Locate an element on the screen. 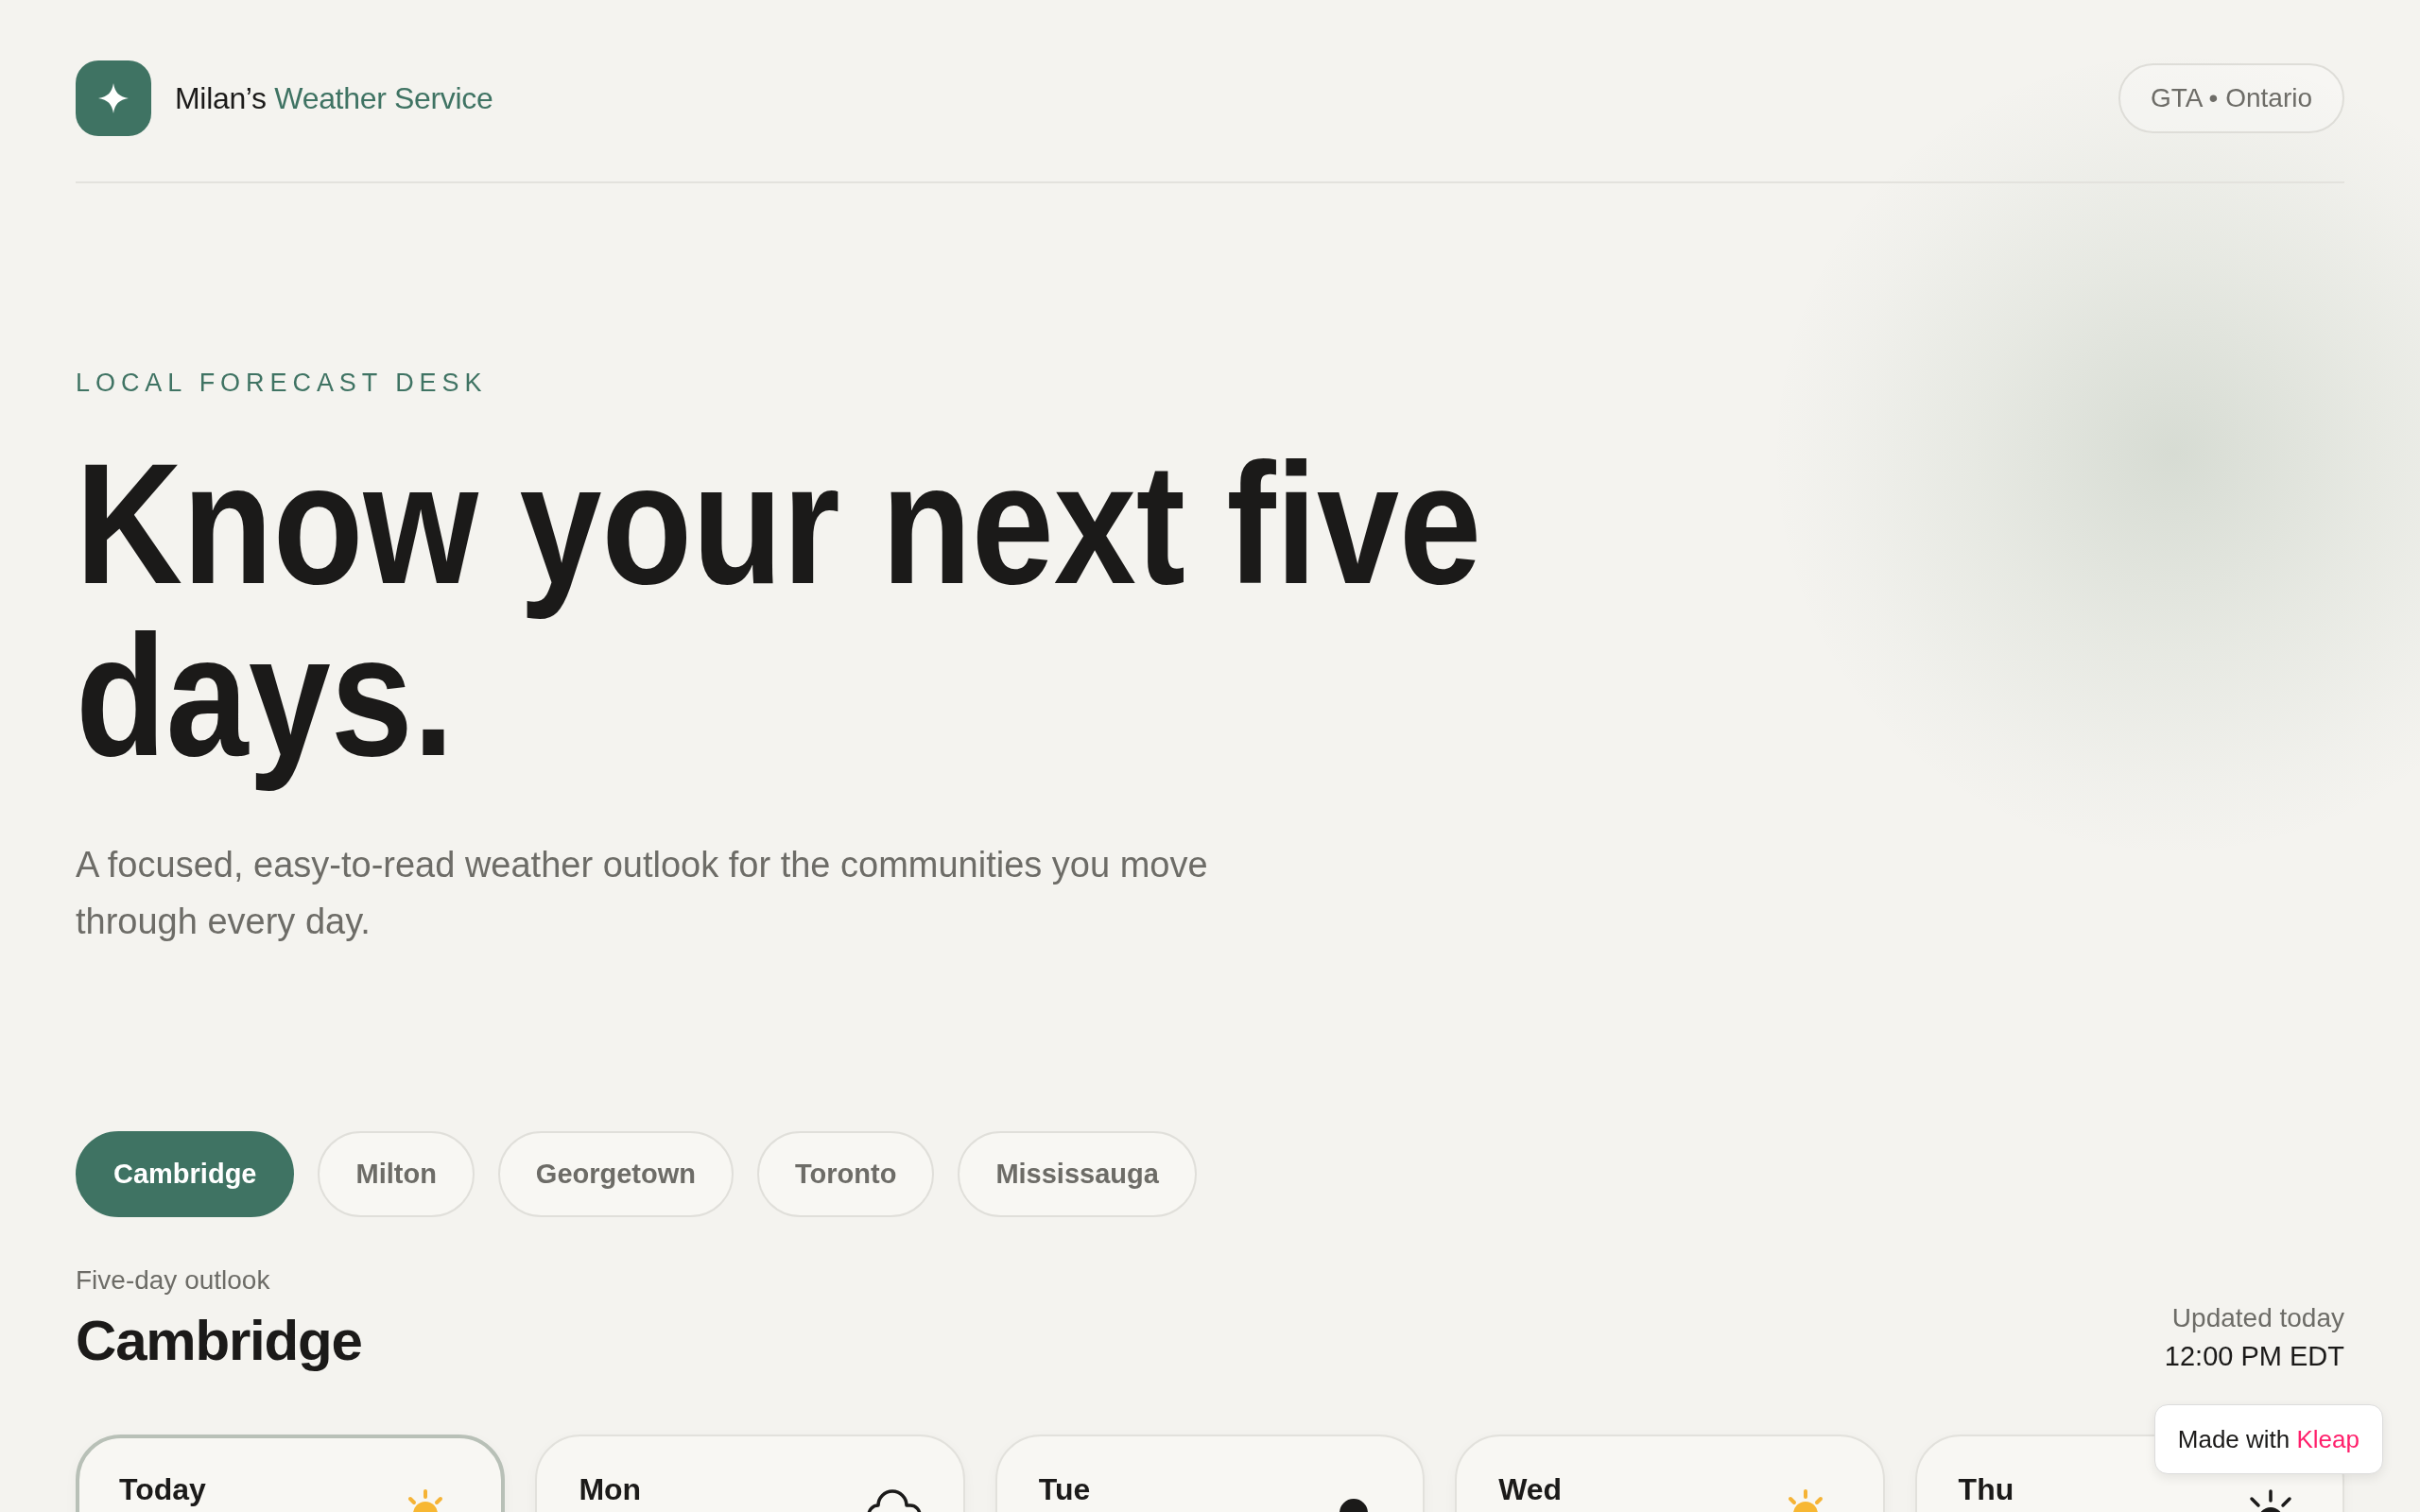 The width and height of the screenshot is (2420, 1512). hero-heading: Know your next five days. is located at coordinates (779, 616).